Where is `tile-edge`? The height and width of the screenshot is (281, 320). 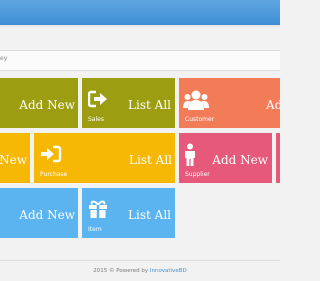
tile-edge is located at coordinates (278, 158).